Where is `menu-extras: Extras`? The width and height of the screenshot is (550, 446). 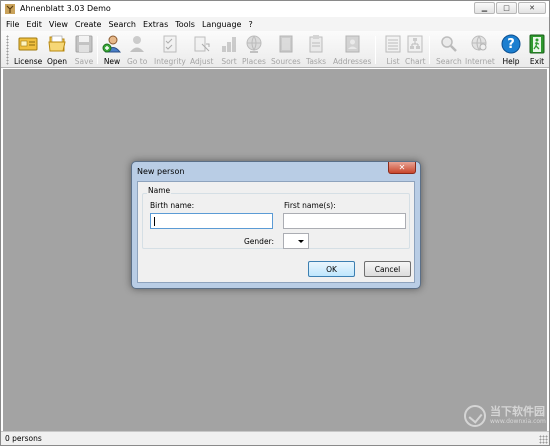
menu-extras: Extras is located at coordinates (155, 24).